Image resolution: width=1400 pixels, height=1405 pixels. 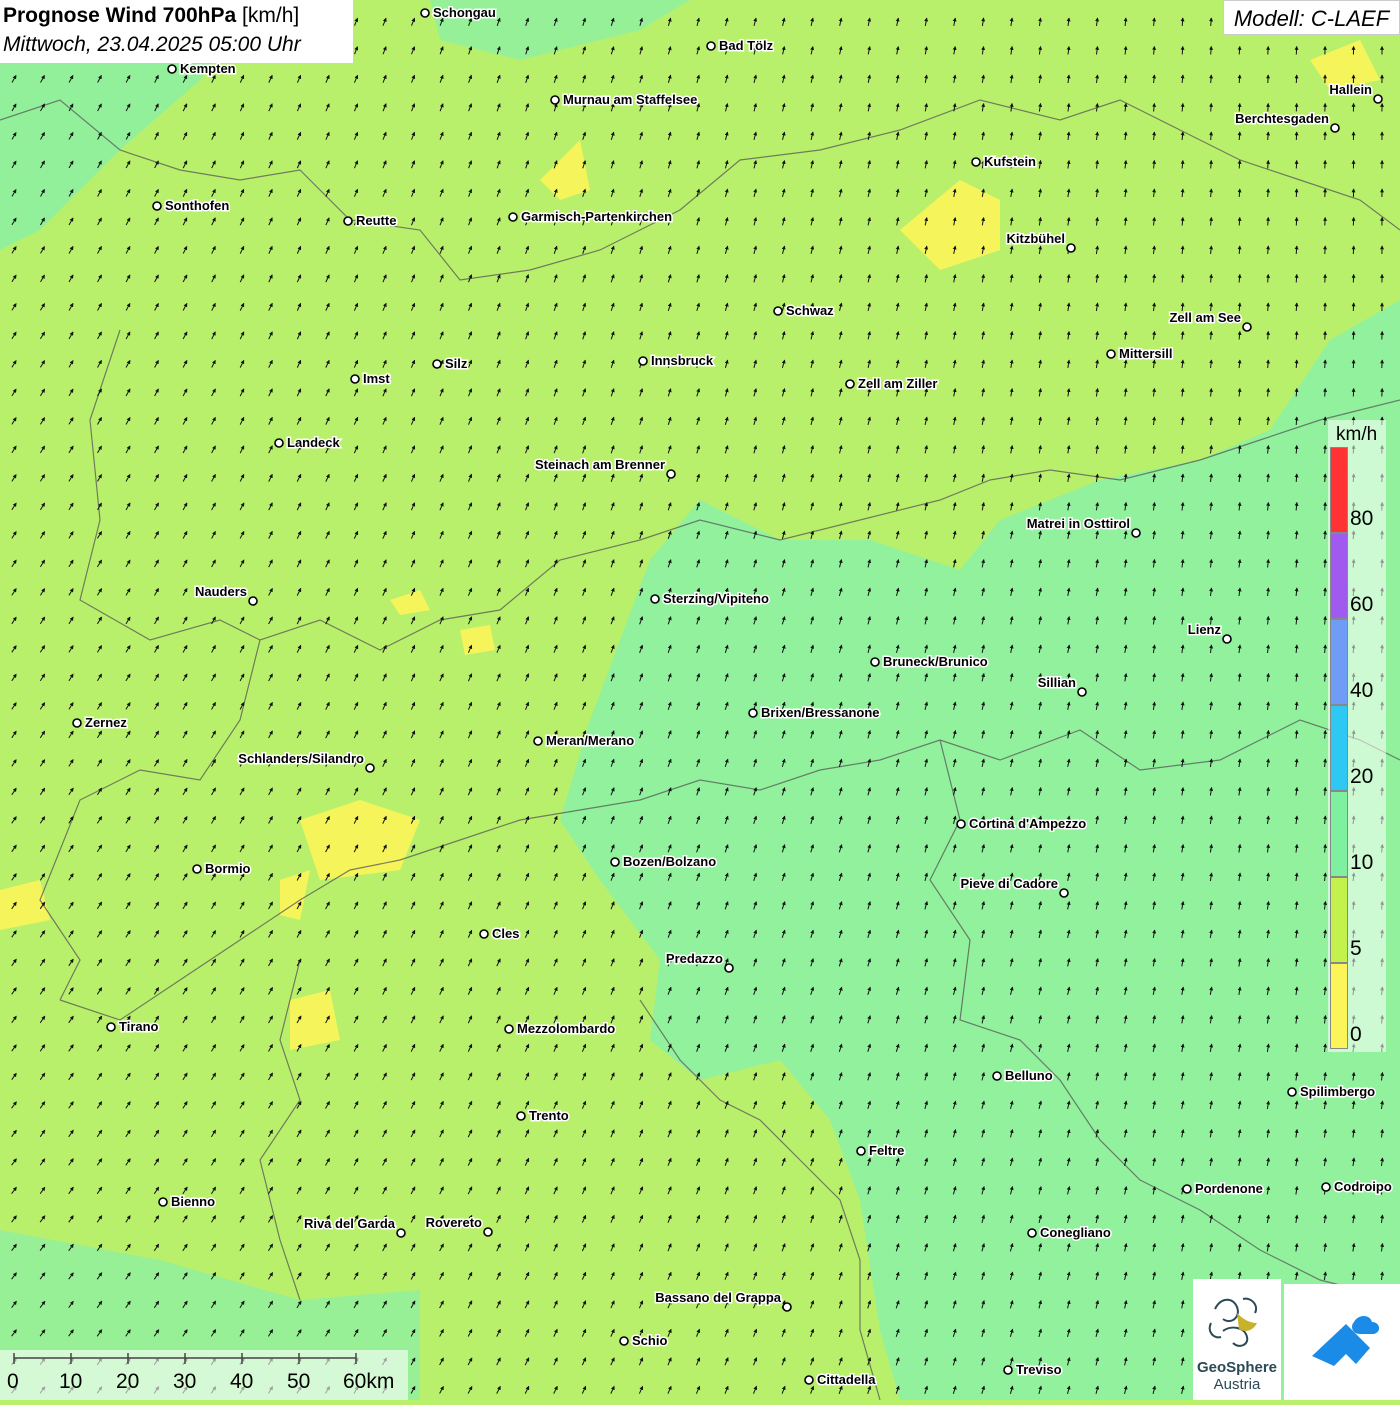 What do you see at coordinates (1057, 682) in the screenshot?
I see `city-label: Sillian` at bounding box center [1057, 682].